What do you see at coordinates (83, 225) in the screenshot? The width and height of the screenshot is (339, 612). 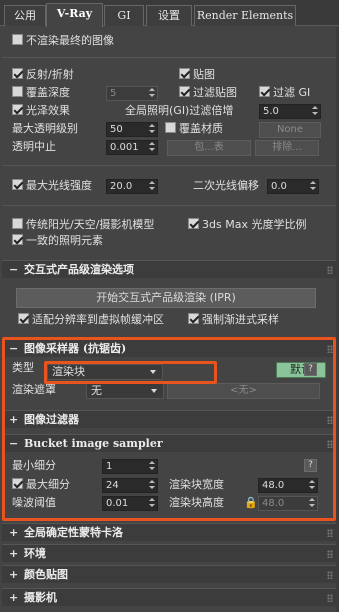 I see `legacy-sun-row: 传统阳光/天空/摄影机模型` at bounding box center [83, 225].